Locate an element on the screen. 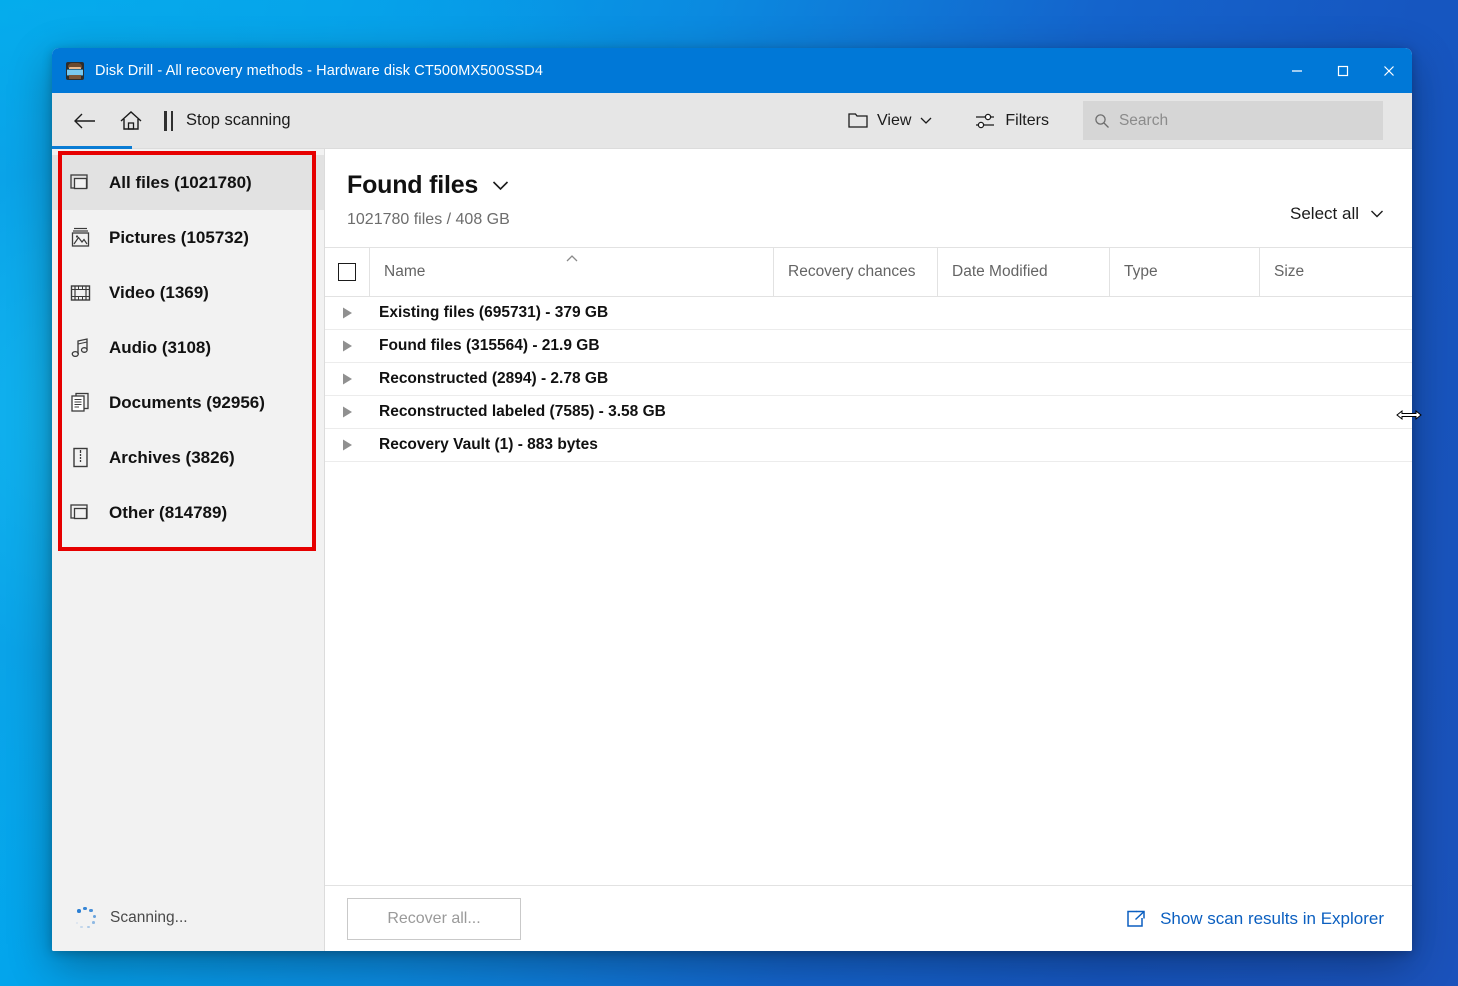 This screenshot has height=986, width=1458. column-header-label: Type is located at coordinates (1141, 271).